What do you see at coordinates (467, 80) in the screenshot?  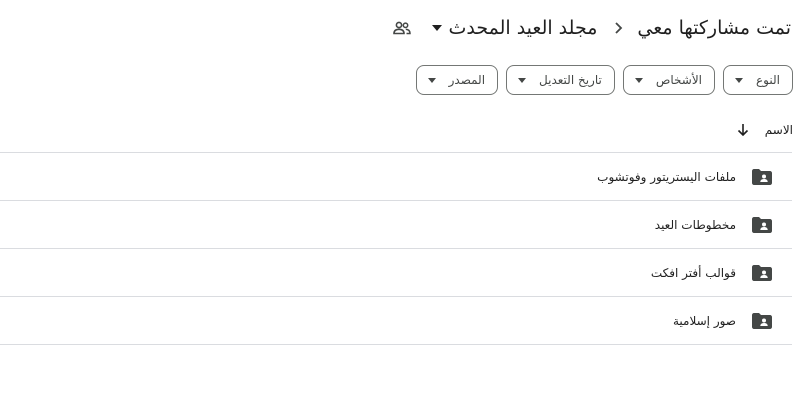 I see `filter-source-label: المصدر` at bounding box center [467, 80].